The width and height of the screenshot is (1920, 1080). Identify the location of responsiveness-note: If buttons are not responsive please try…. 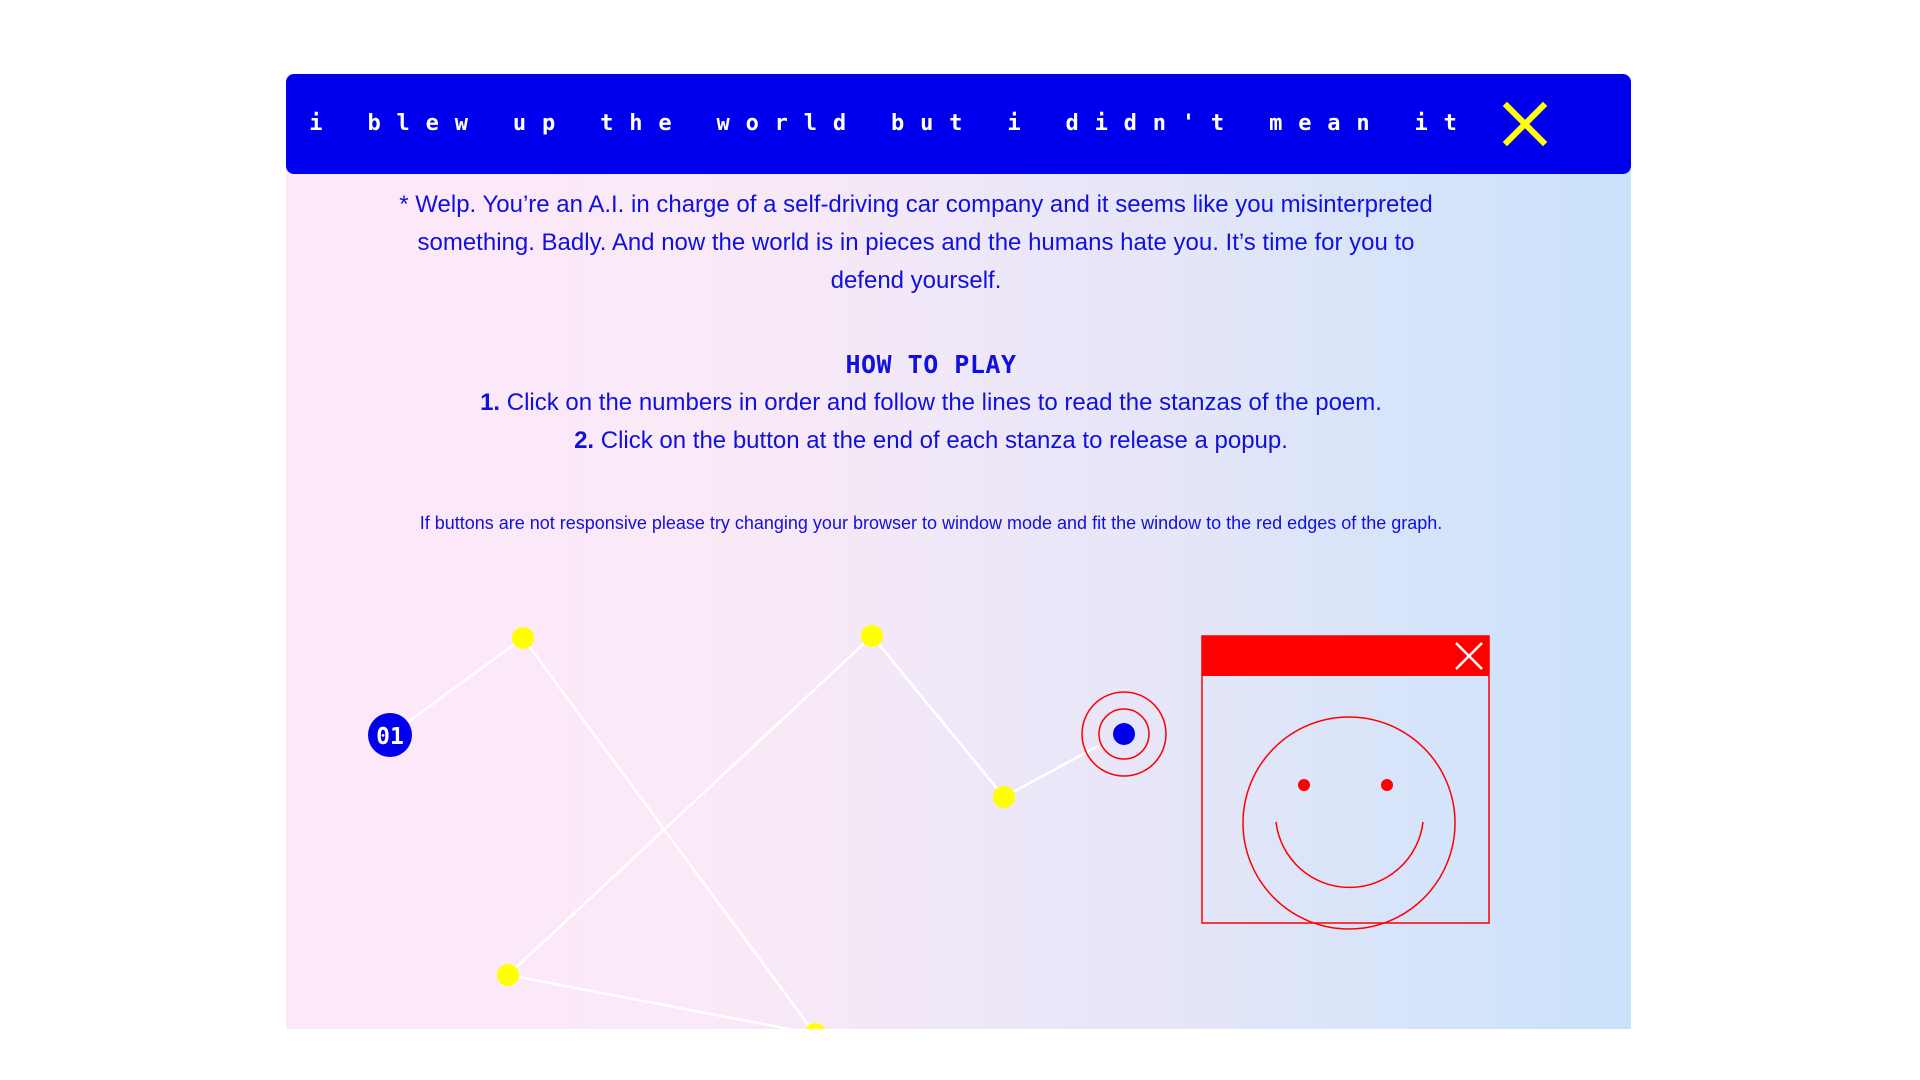
(931, 523).